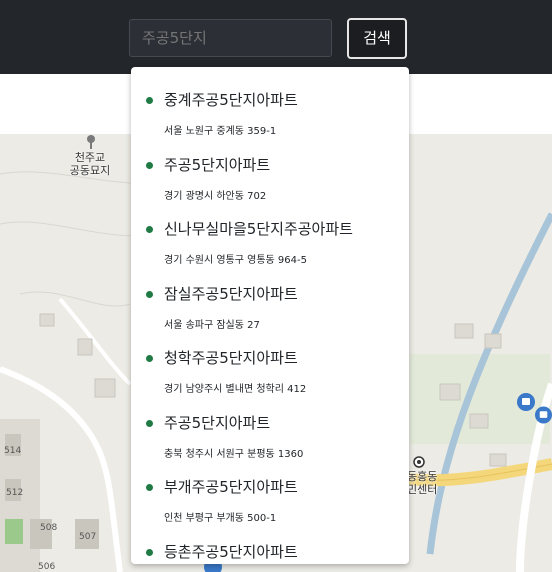  I want to click on suggestion-address: 경기 광명시 하안동 702, so click(215, 196).